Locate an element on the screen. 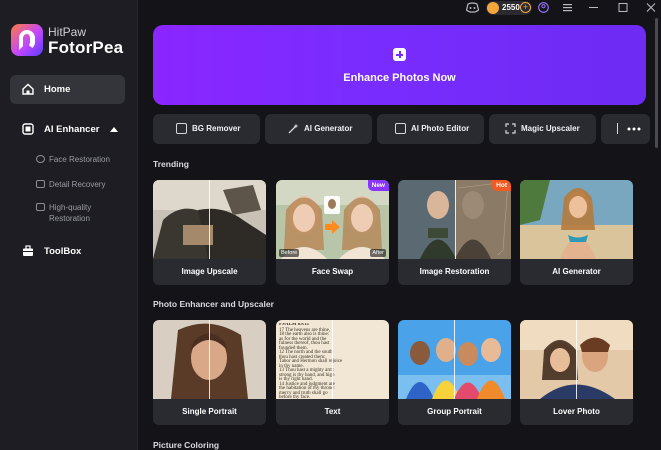  enhance-photos-label: Enhance Photos Now is located at coordinates (399, 78).